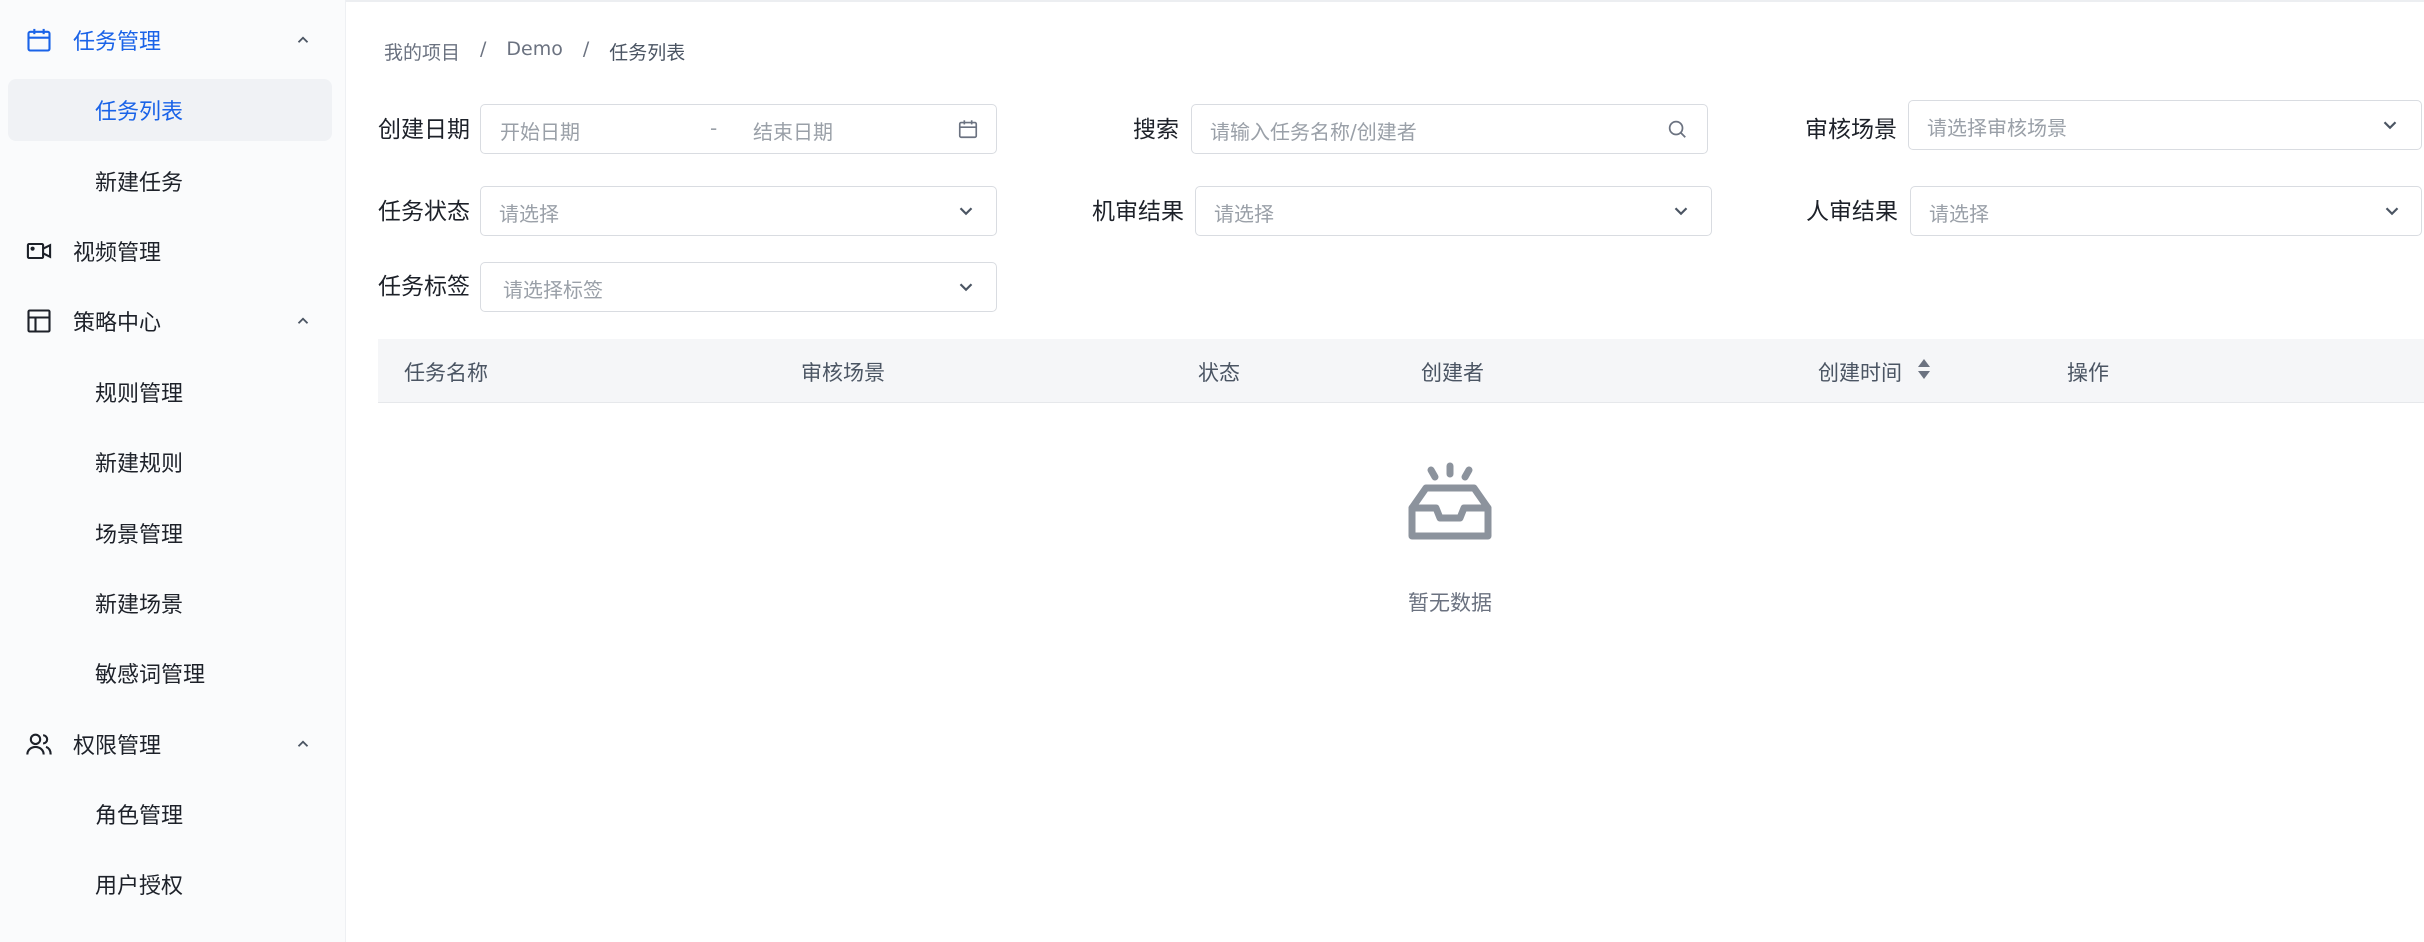  What do you see at coordinates (793, 130) in the screenshot?
I see `end-date-input: 结束日期` at bounding box center [793, 130].